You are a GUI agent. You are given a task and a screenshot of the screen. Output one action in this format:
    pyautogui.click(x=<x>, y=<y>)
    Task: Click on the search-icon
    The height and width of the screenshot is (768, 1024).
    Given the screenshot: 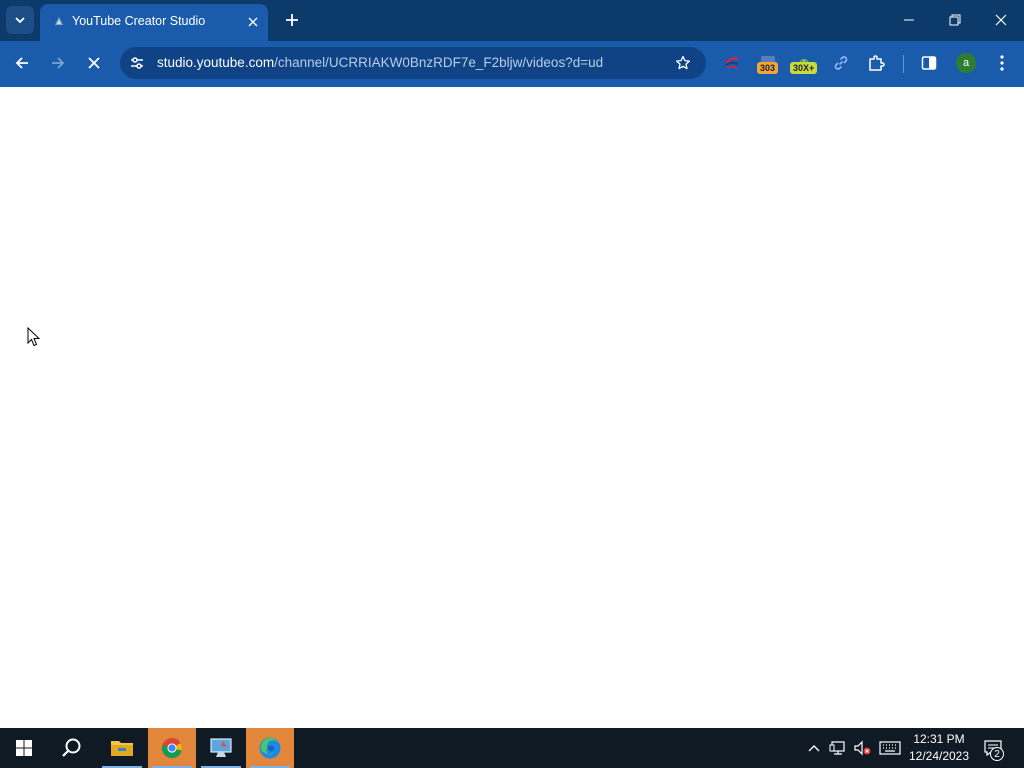 What is the action you would take?
    pyautogui.click(x=71, y=747)
    